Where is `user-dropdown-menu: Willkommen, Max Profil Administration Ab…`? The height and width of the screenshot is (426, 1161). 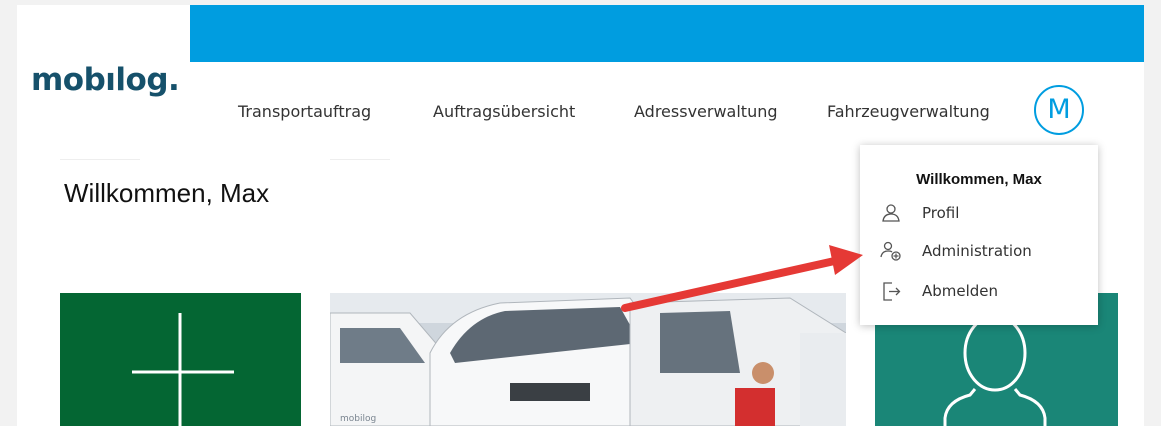
user-dropdown-menu: Willkommen, Max Profil Administration Ab… is located at coordinates (979, 235).